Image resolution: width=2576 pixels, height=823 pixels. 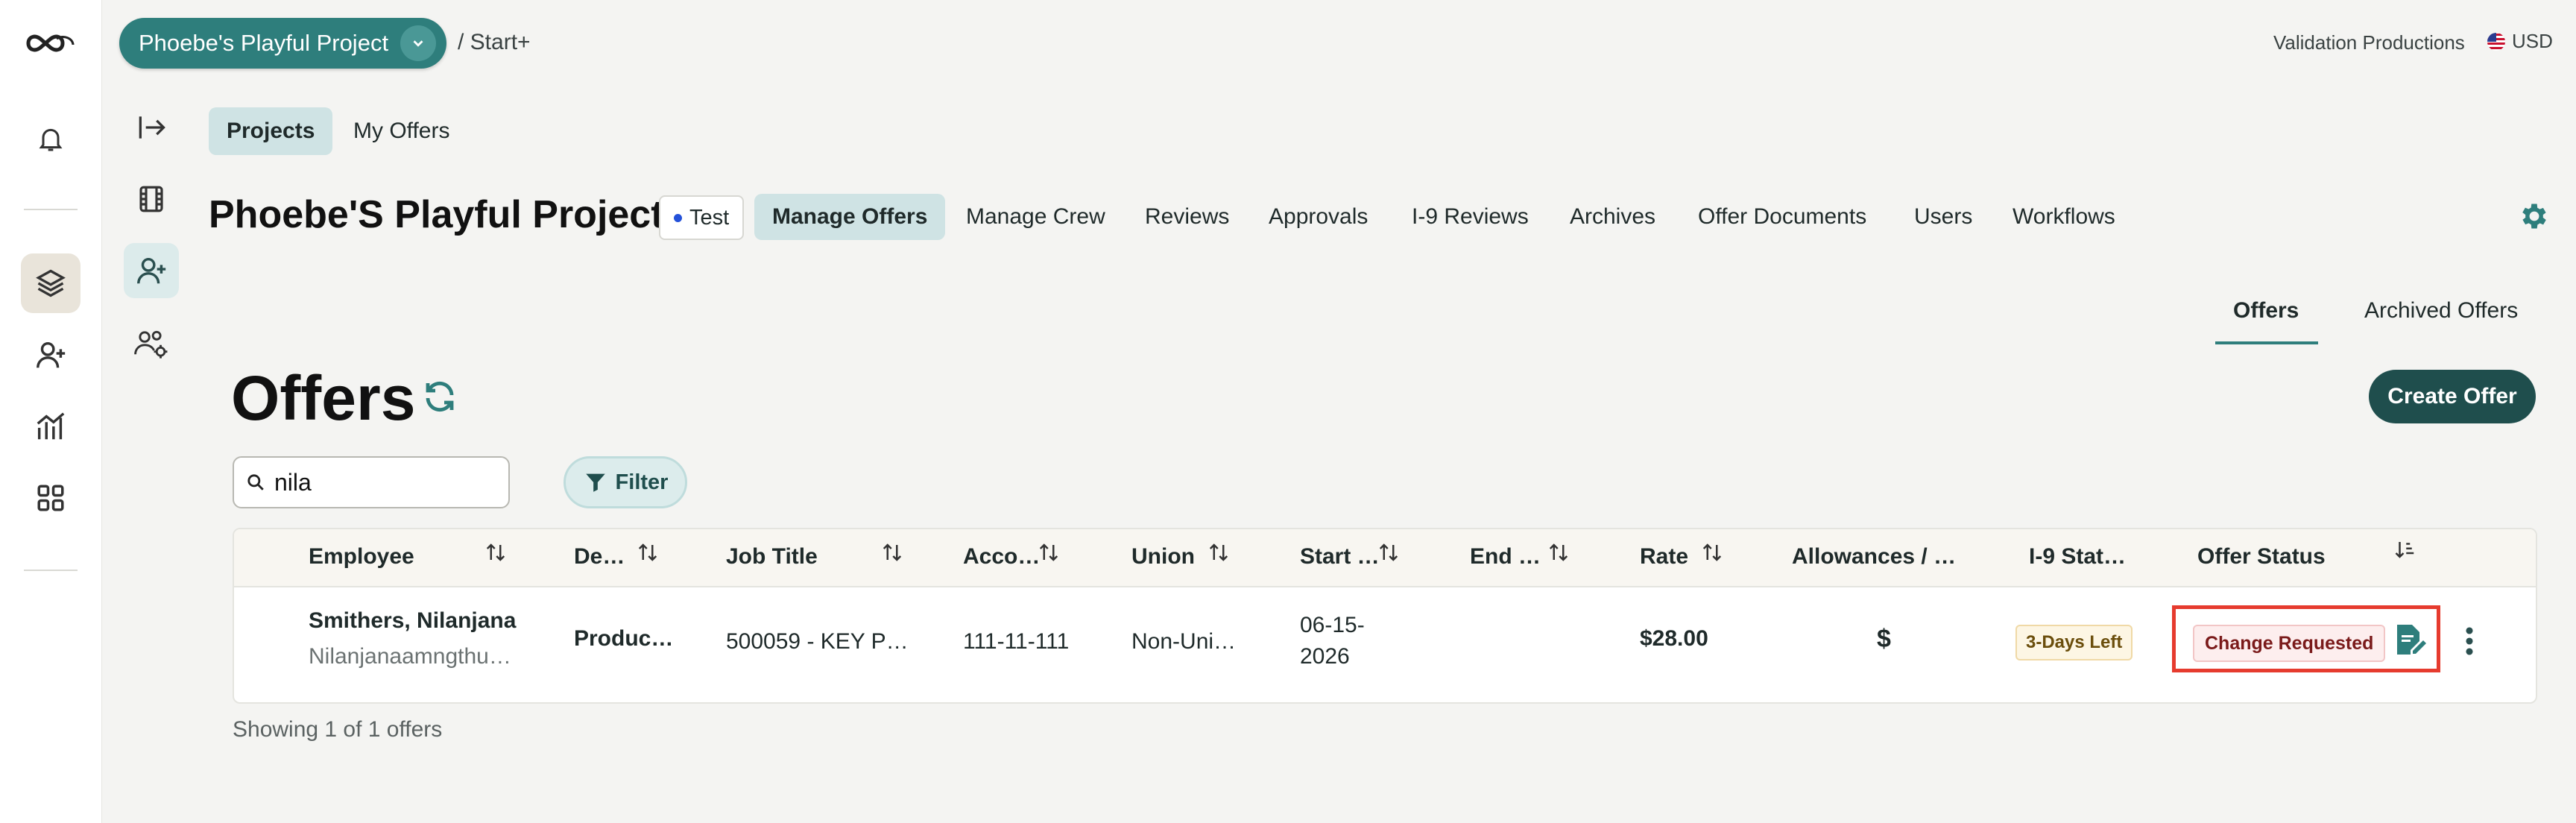 What do you see at coordinates (255, 483) in the screenshot?
I see `search-icon` at bounding box center [255, 483].